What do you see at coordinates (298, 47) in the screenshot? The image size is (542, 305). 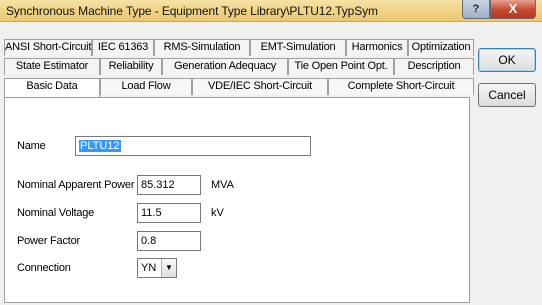 I see `tab-emt-simulation: EMT-Simulation` at bounding box center [298, 47].